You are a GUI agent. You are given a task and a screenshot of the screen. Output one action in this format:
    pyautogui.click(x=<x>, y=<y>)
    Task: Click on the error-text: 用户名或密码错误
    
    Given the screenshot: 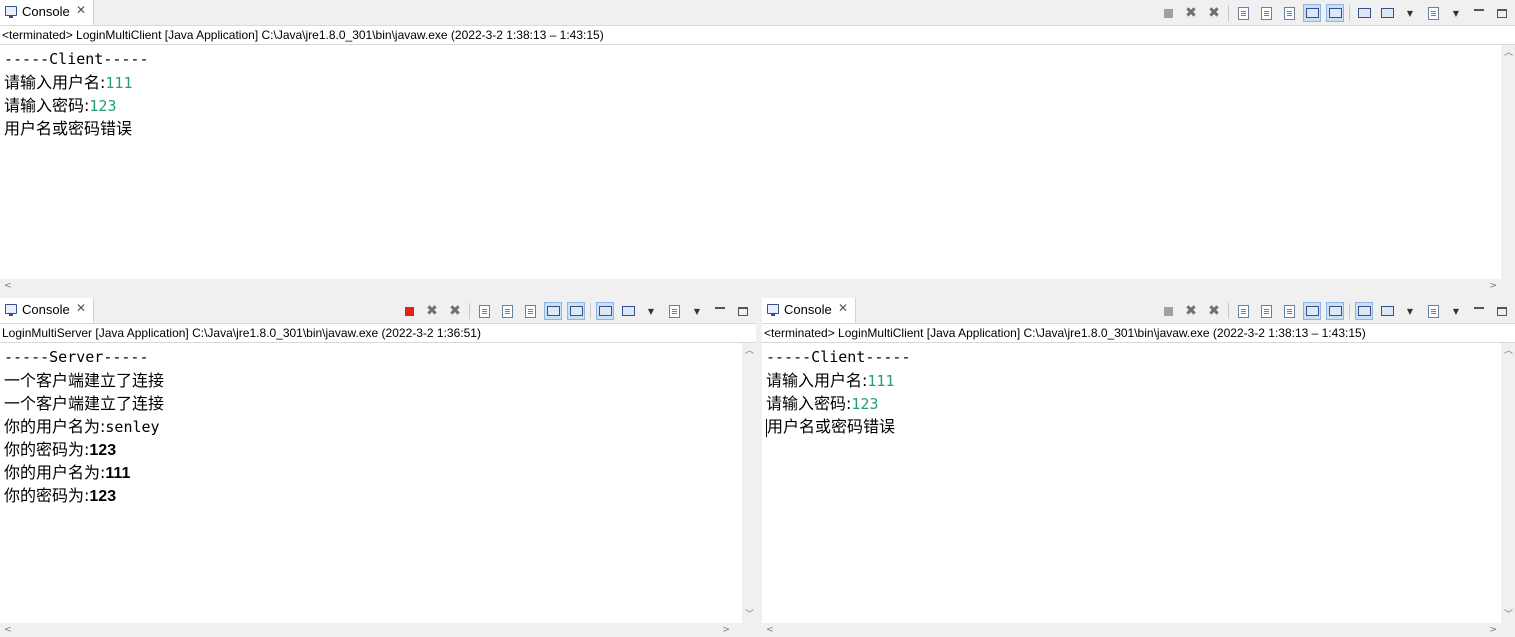 What is the action you would take?
    pyautogui.click(x=831, y=426)
    